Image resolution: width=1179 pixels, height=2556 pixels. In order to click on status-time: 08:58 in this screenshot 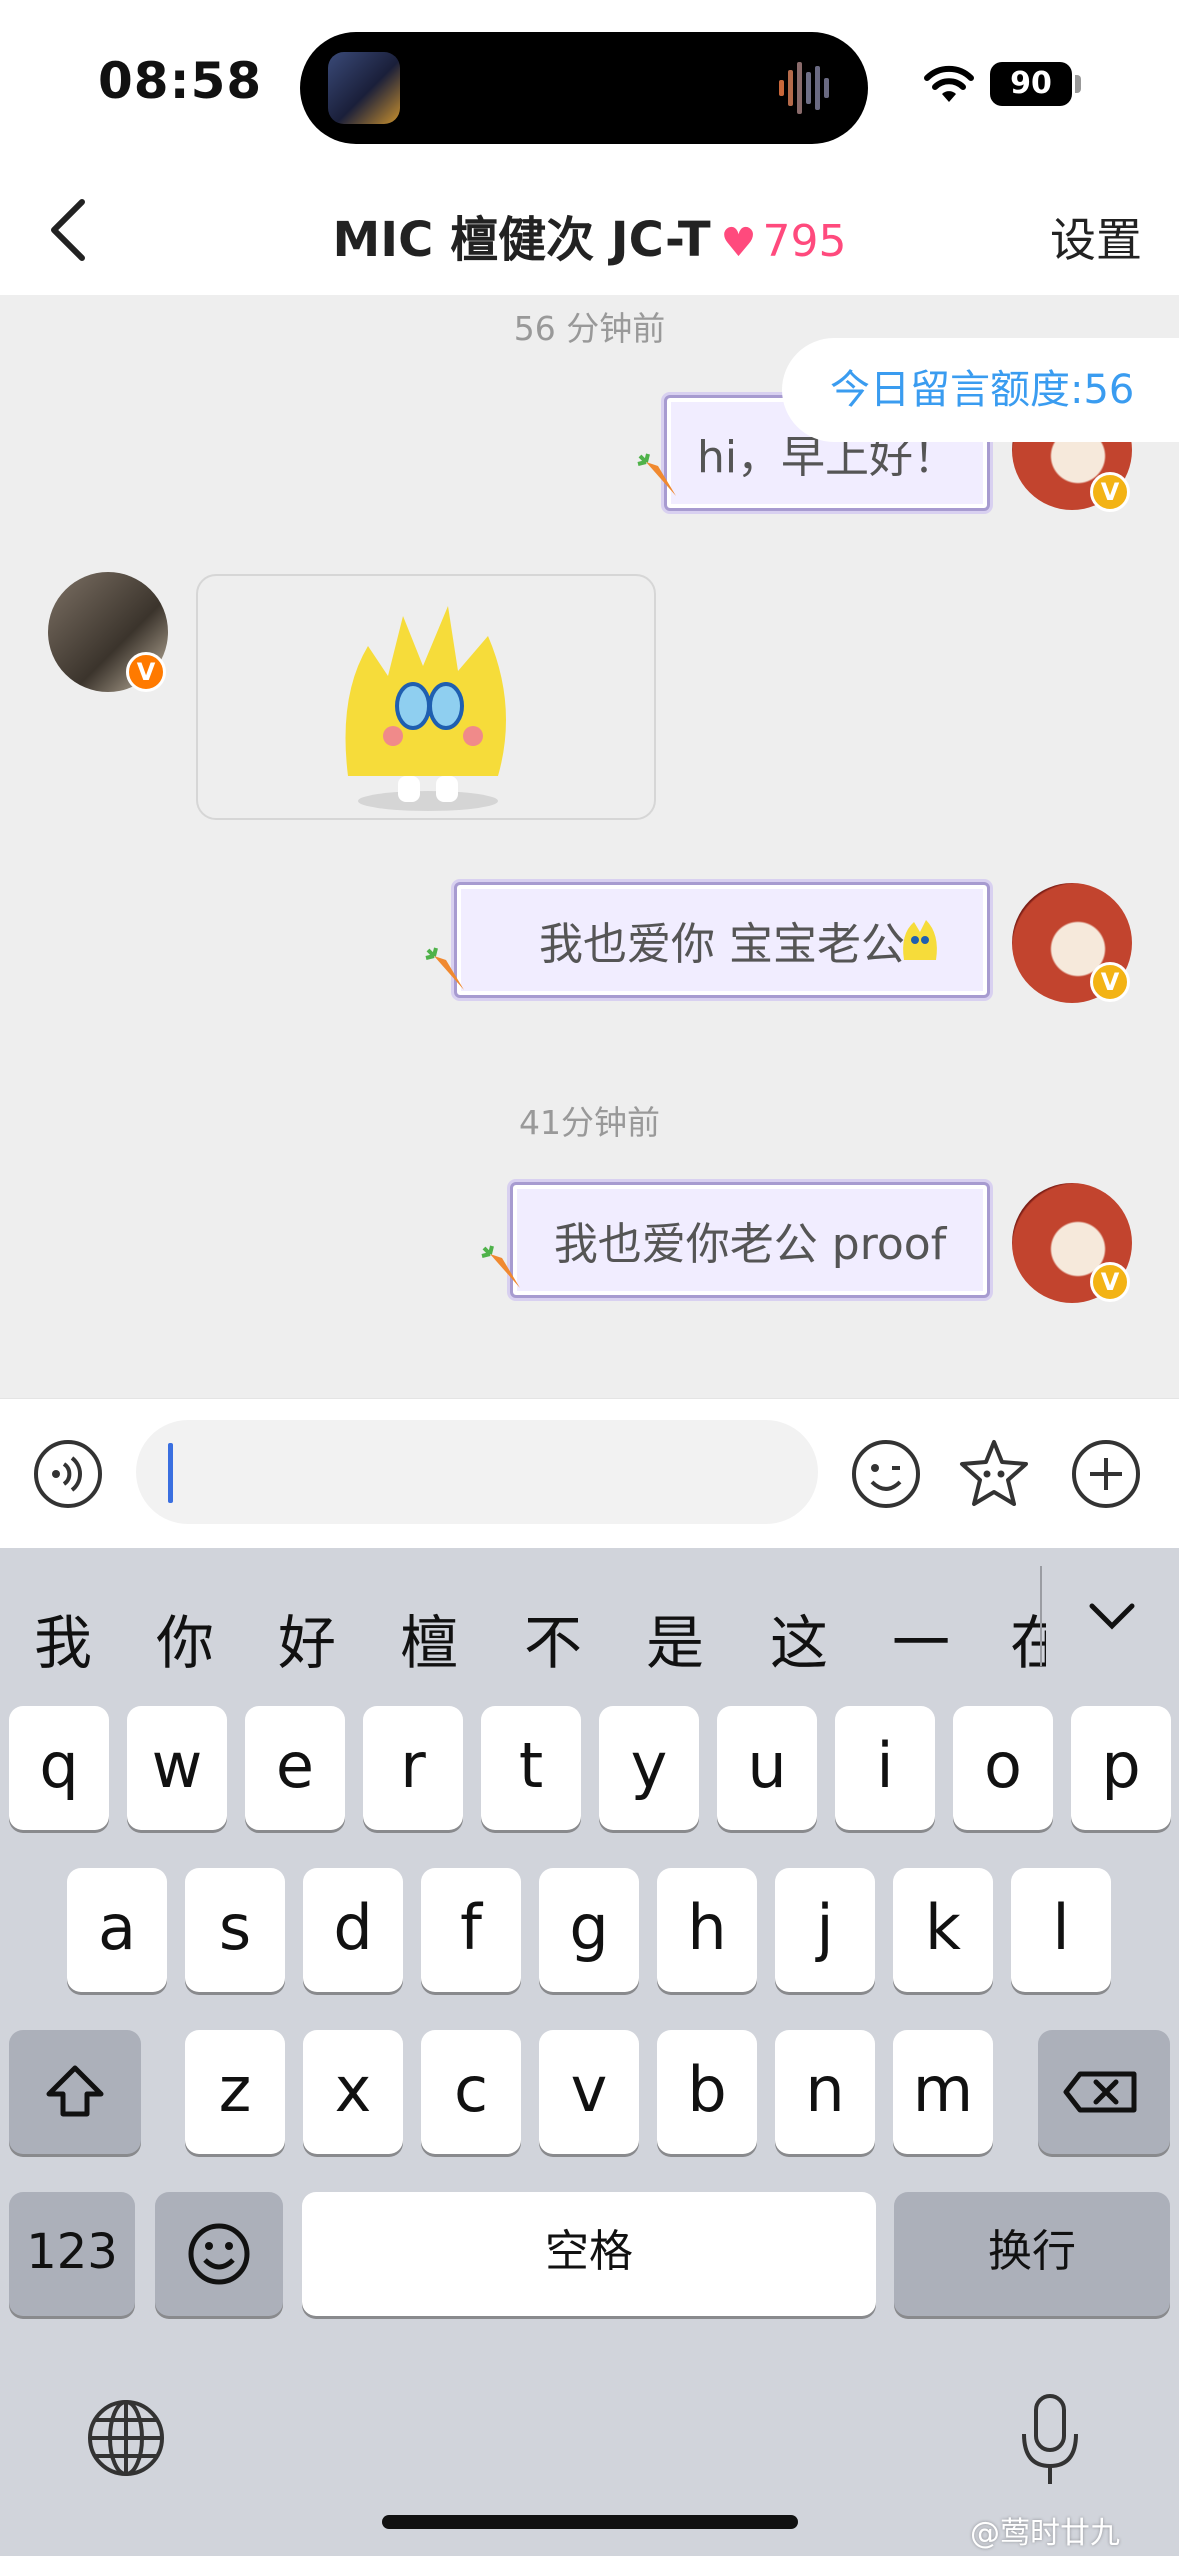, I will do `click(180, 81)`.